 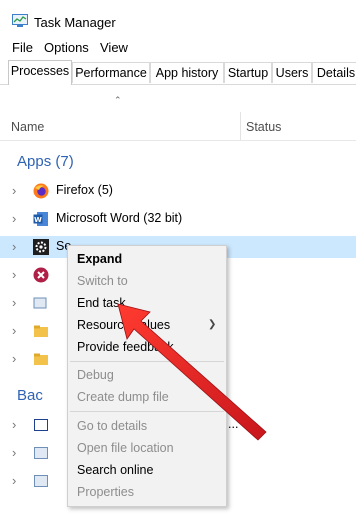 What do you see at coordinates (178, 191) in the screenshot?
I see `process-row-firefox: › Firefox (5)` at bounding box center [178, 191].